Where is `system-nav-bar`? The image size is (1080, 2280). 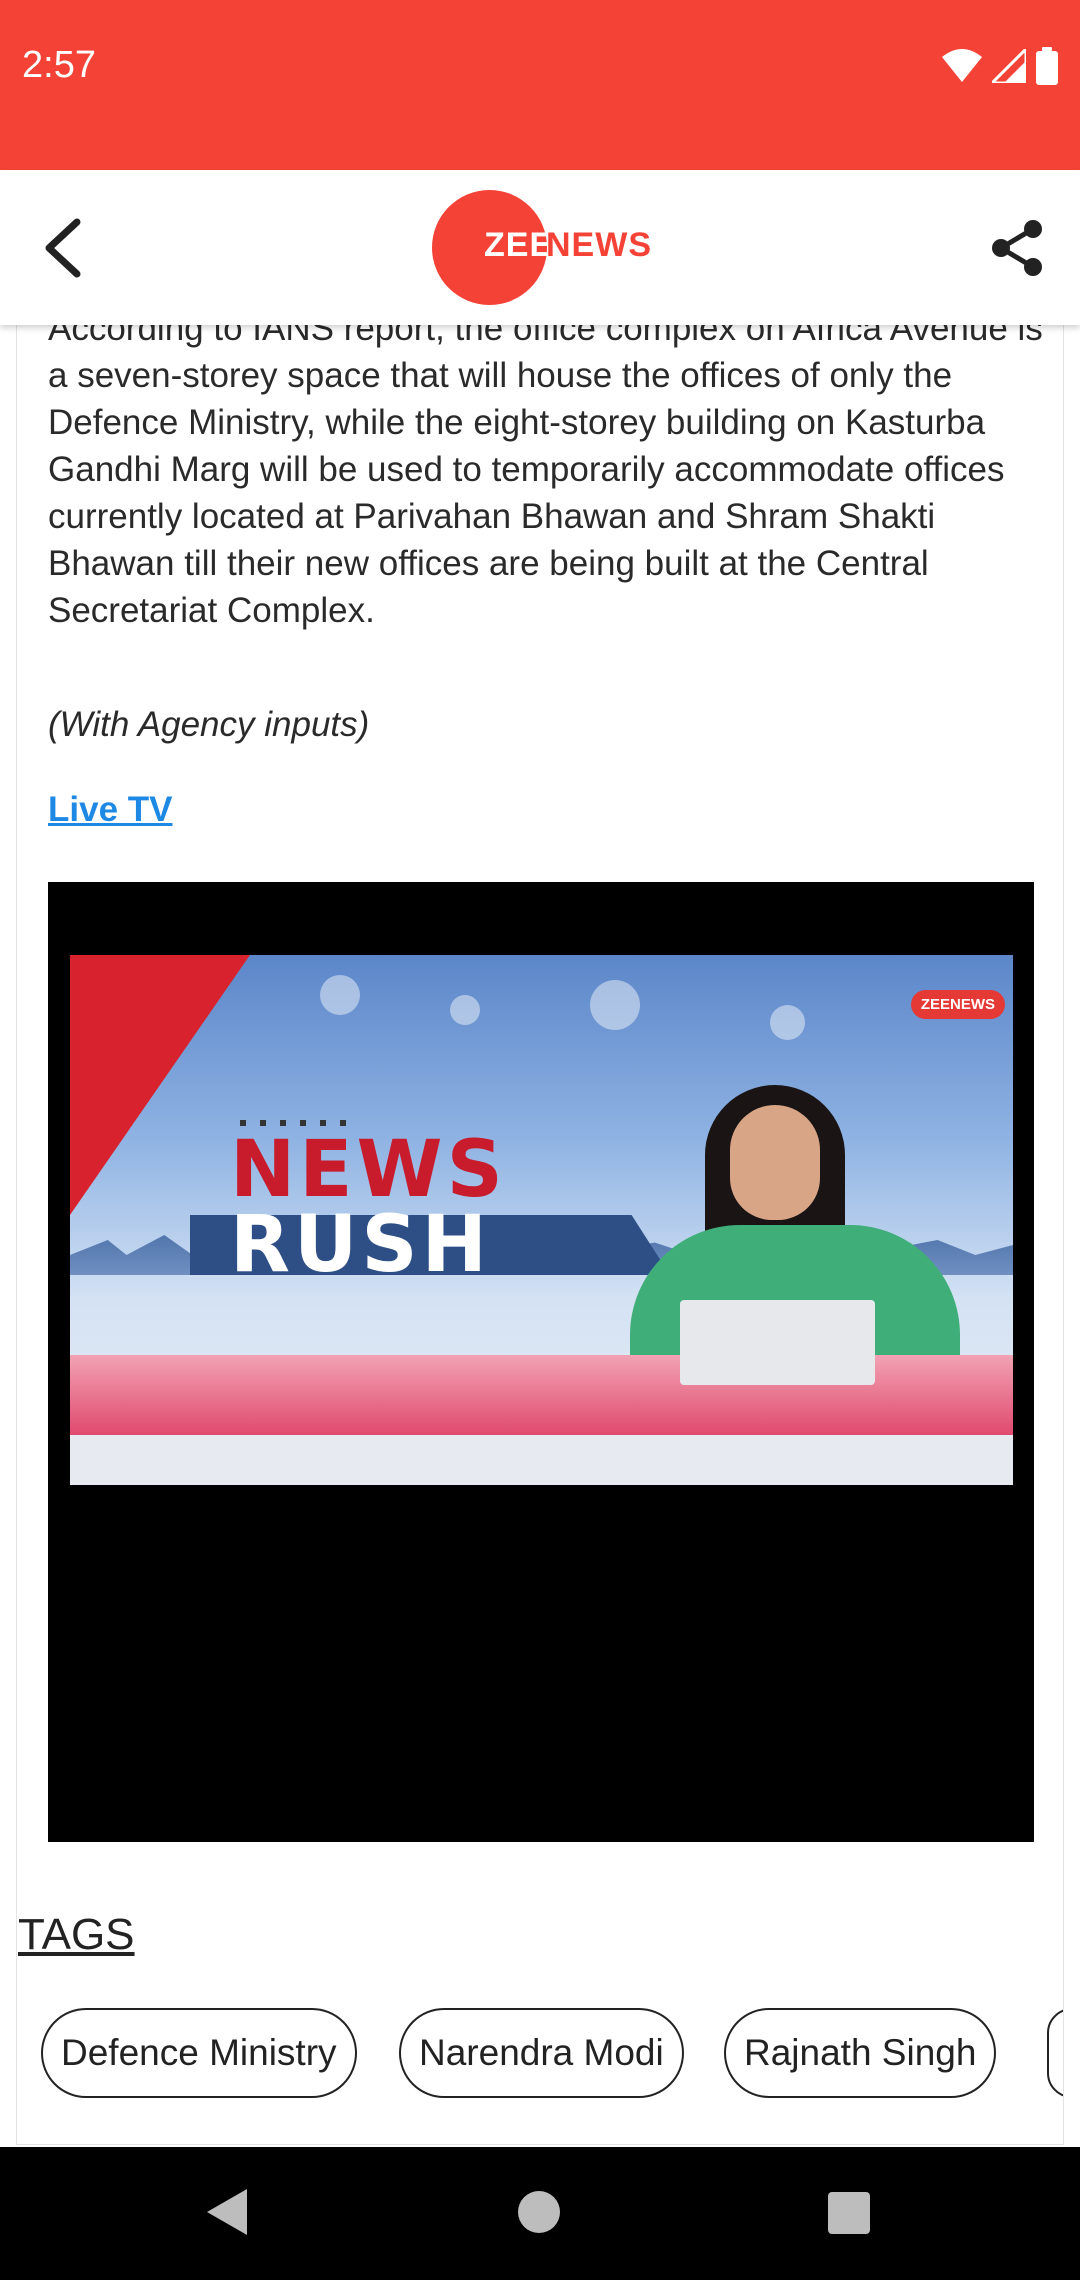
system-nav-bar is located at coordinates (540, 2213).